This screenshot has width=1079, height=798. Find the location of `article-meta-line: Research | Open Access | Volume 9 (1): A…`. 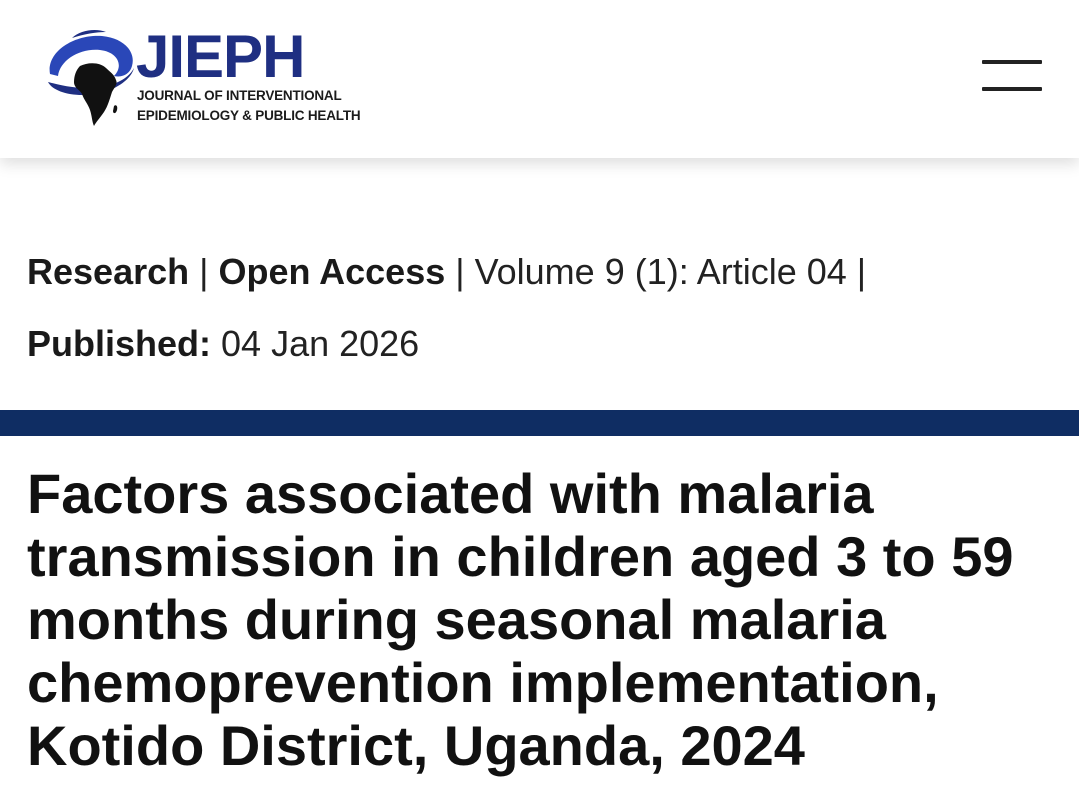

article-meta-line: Research | Open Access | Volume 9 (1): A… is located at coordinates (547, 272).